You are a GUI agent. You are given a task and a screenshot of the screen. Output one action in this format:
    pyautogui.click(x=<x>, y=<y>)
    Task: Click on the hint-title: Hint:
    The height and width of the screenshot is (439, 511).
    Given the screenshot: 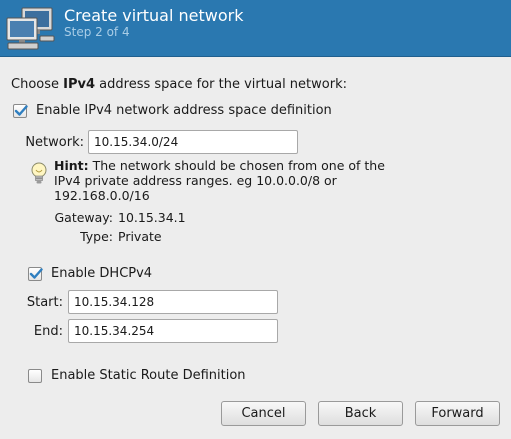 What is the action you would take?
    pyautogui.click(x=71, y=165)
    